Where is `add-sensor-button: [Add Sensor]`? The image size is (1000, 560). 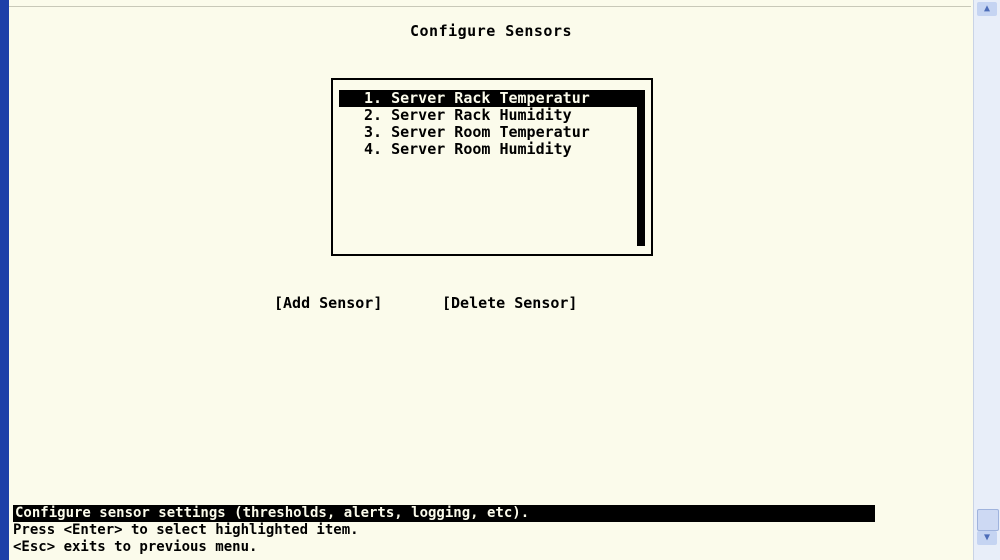 add-sensor-button: [Add Sensor] is located at coordinates (328, 303).